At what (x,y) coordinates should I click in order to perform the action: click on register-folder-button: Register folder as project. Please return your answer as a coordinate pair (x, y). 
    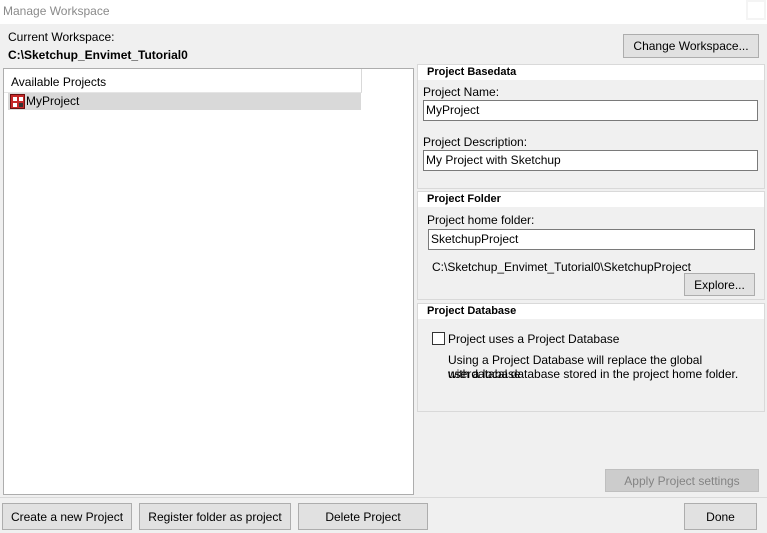
    Looking at the image, I should click on (215, 516).